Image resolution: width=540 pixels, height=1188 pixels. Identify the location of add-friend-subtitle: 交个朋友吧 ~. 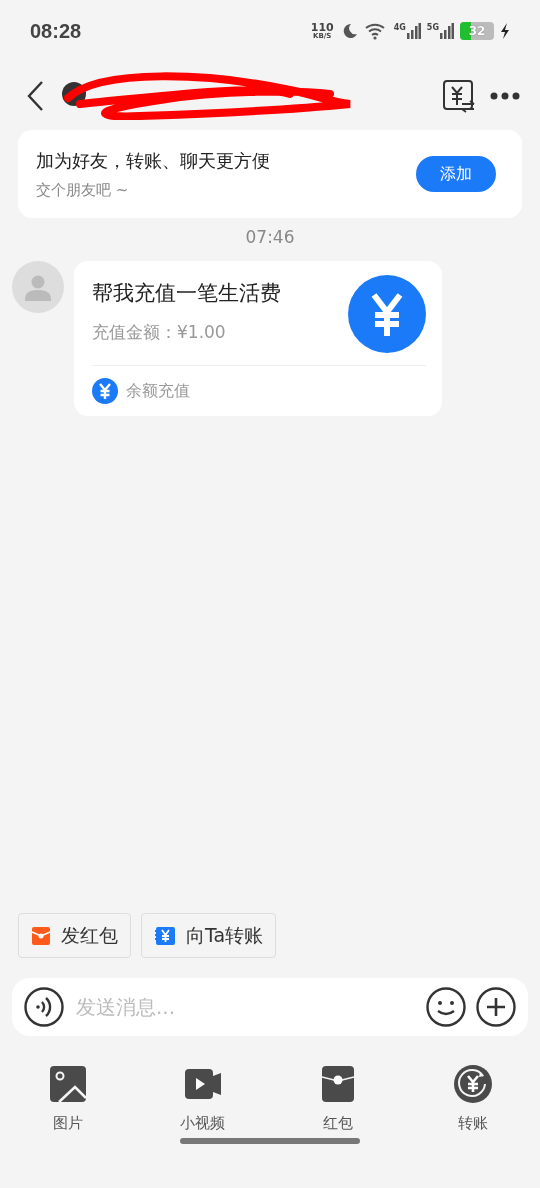
(83, 190).